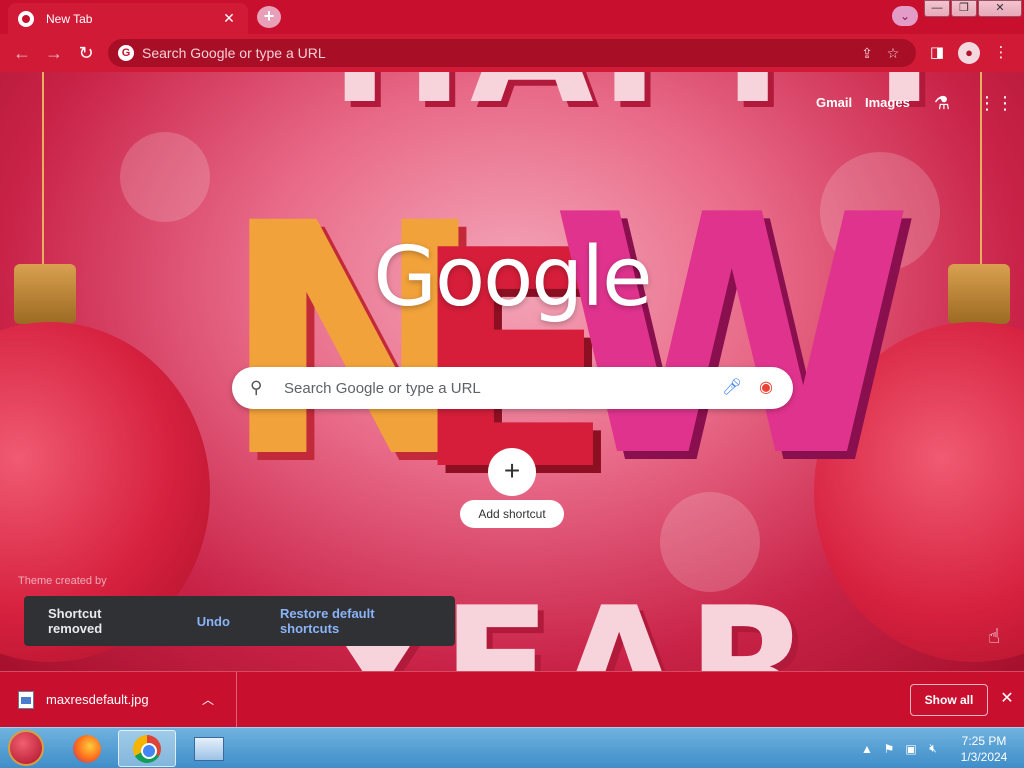 Image resolution: width=1024 pixels, height=768 pixels. What do you see at coordinates (984, 740) in the screenshot?
I see `clock-time: 7:25 PM` at bounding box center [984, 740].